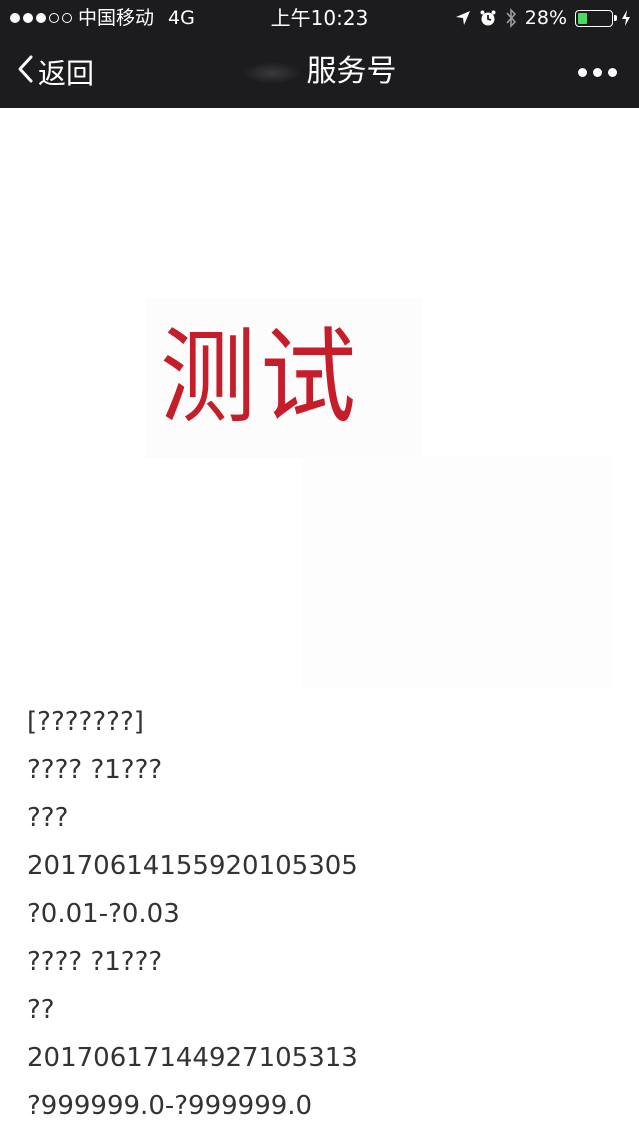  What do you see at coordinates (351, 71) in the screenshot?
I see `page-title-text: 服务号` at bounding box center [351, 71].